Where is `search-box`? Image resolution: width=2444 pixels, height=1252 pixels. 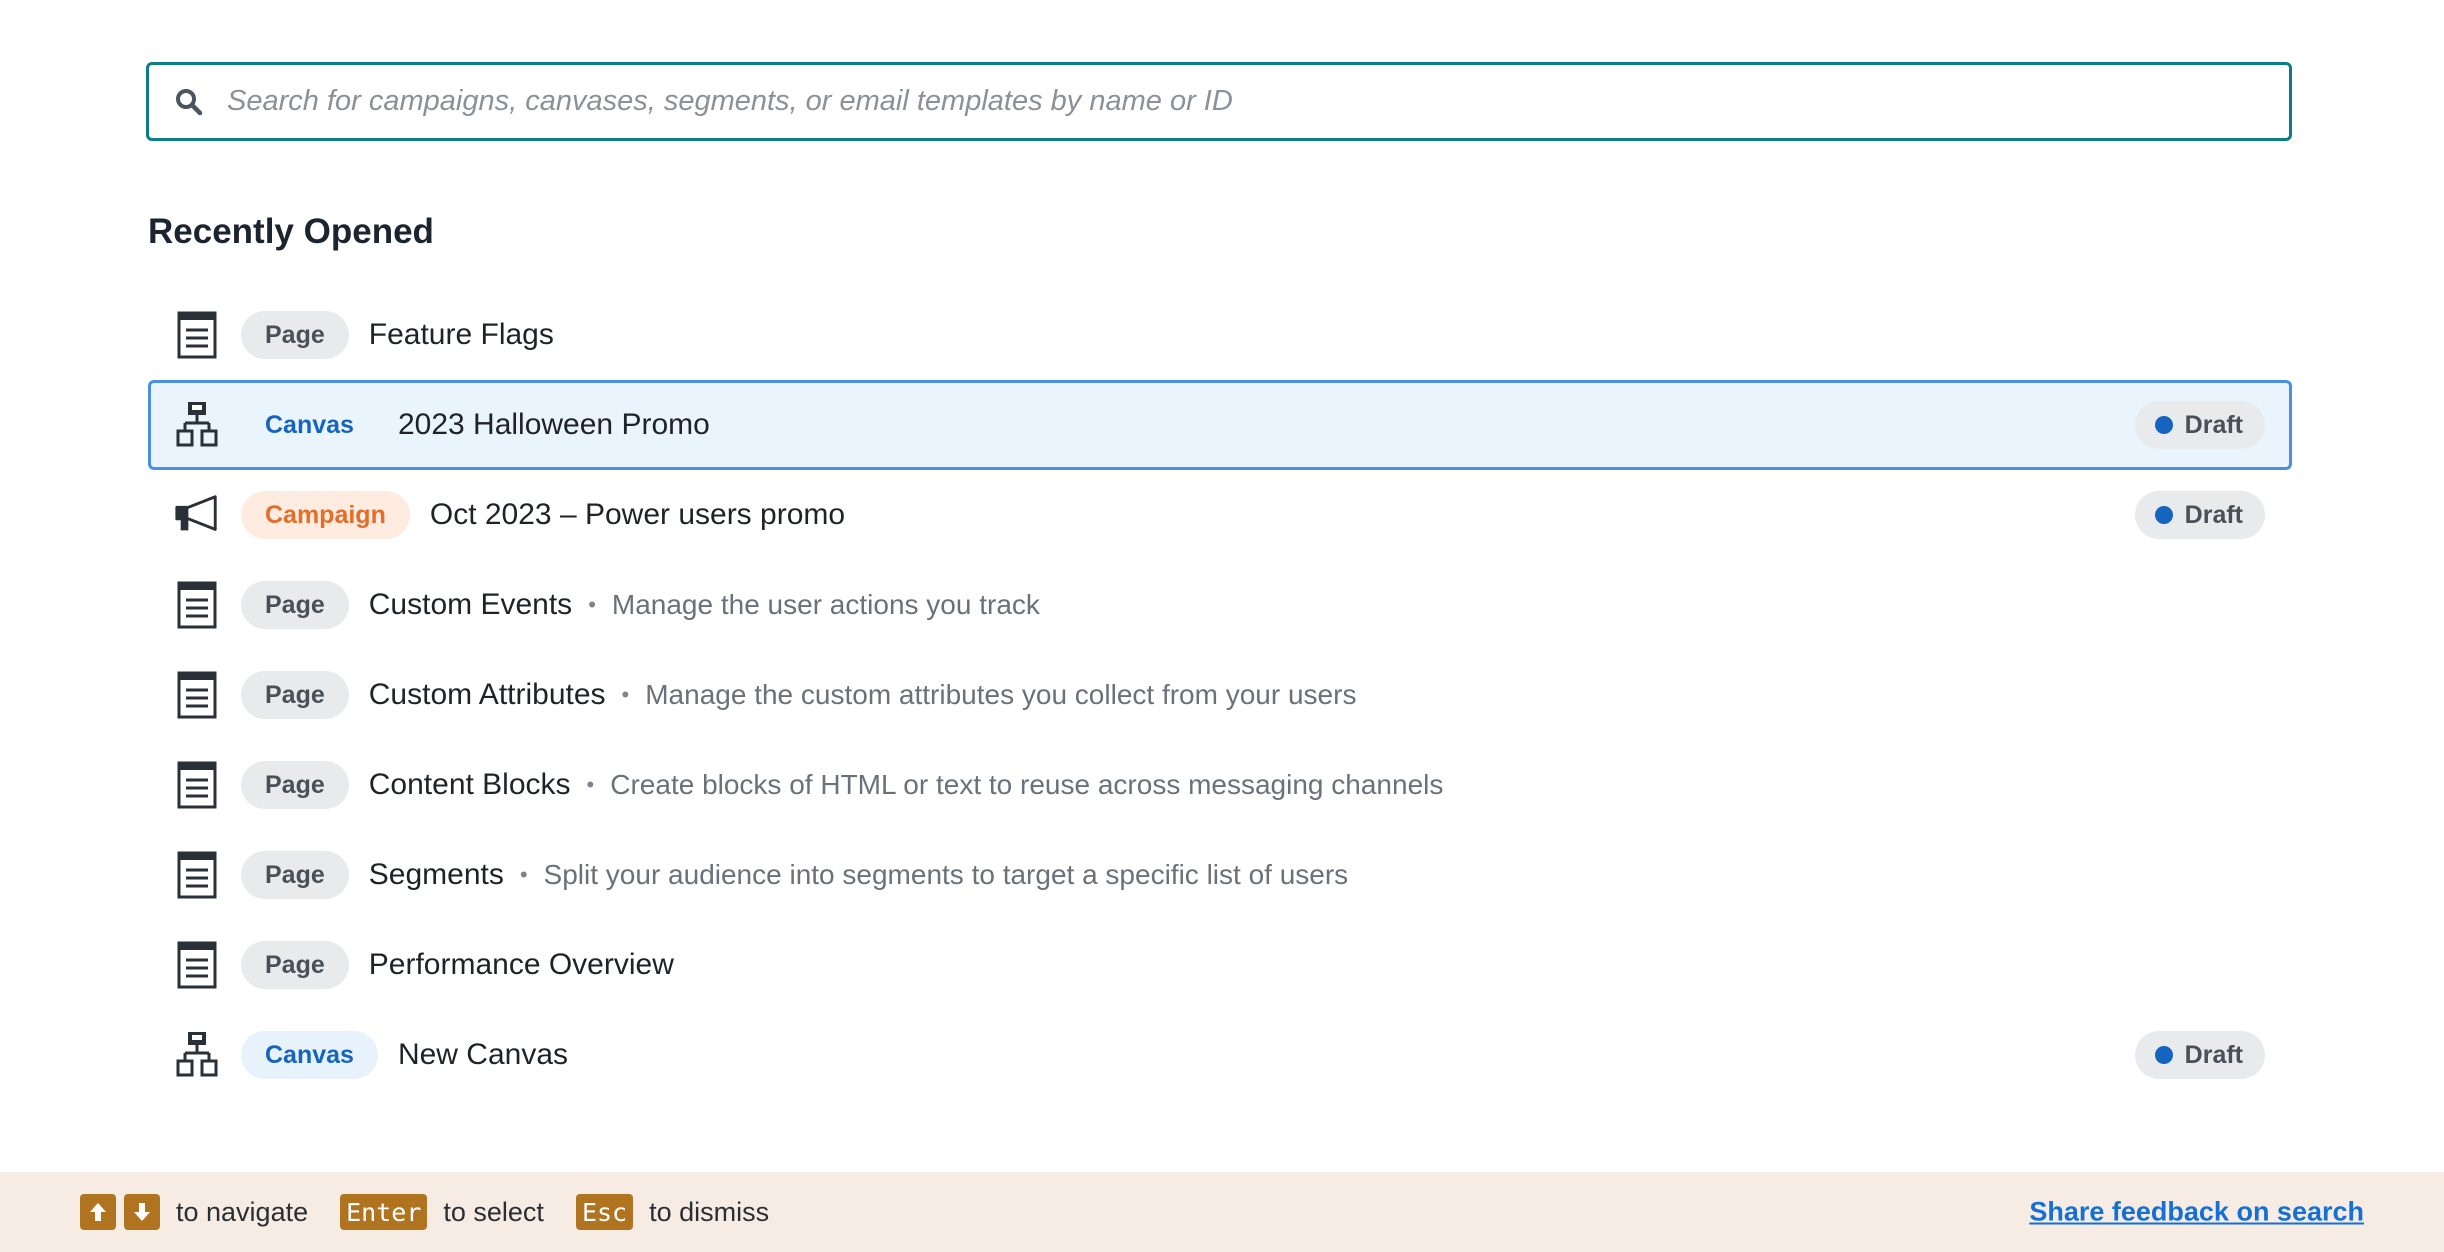
search-box is located at coordinates (1219, 101).